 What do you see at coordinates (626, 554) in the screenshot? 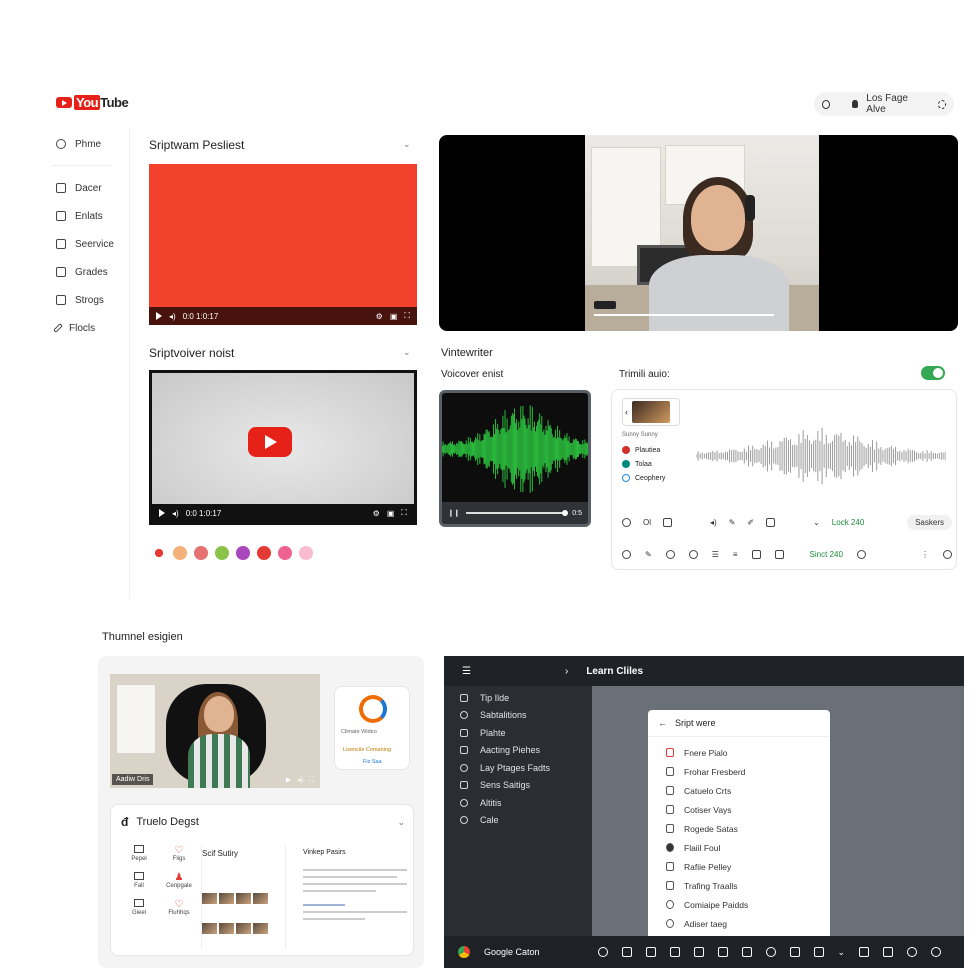
I see `drop-icon` at bounding box center [626, 554].